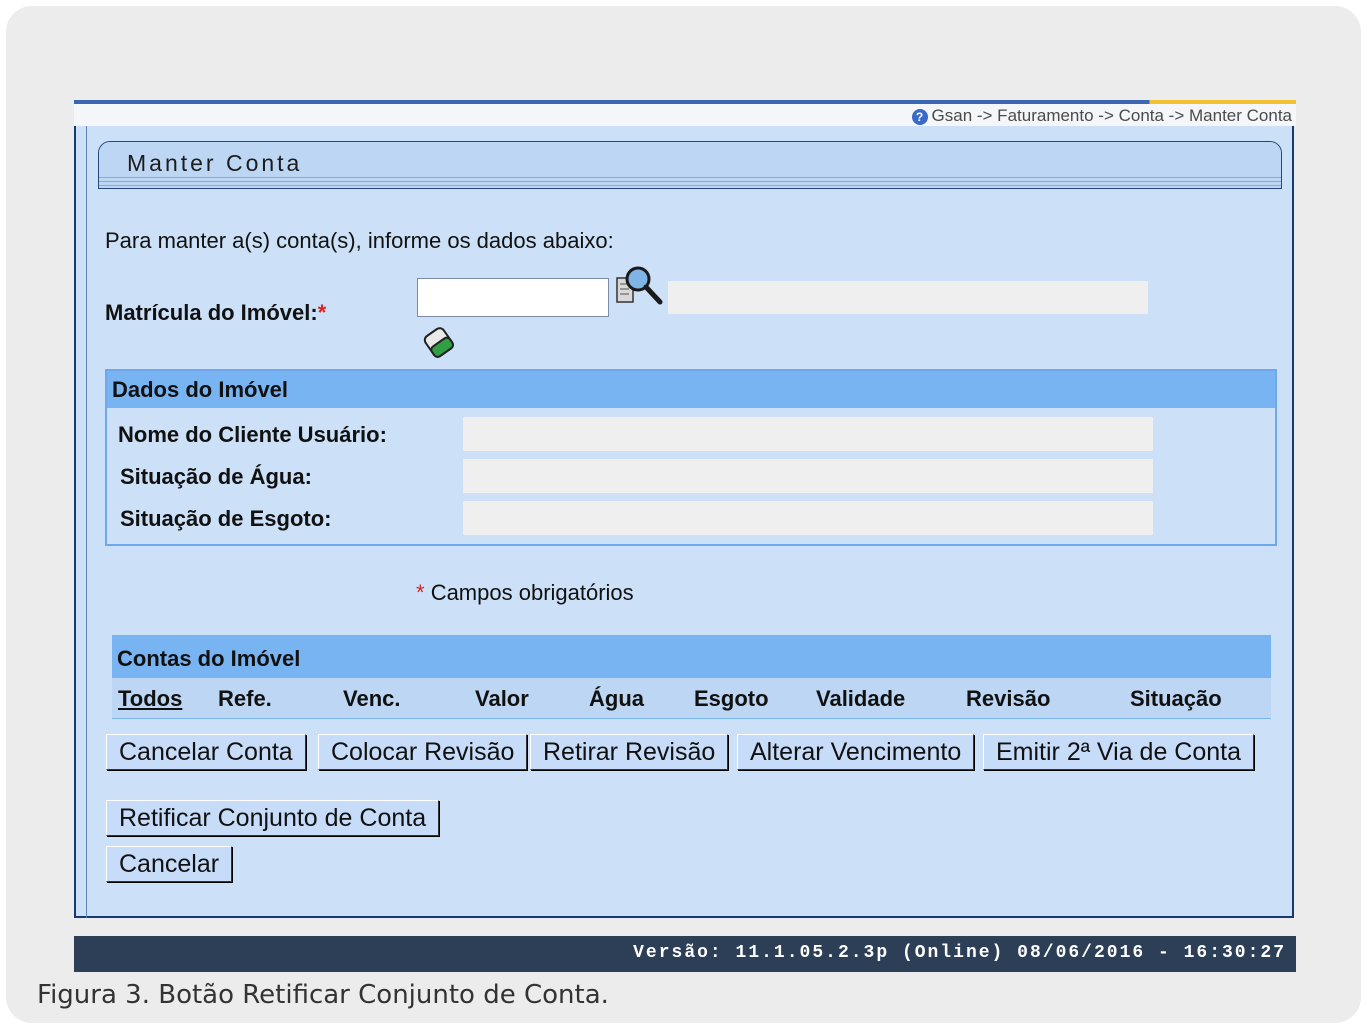  What do you see at coordinates (216, 312) in the screenshot?
I see `matricula-label: Matrícula do Imóvel:*` at bounding box center [216, 312].